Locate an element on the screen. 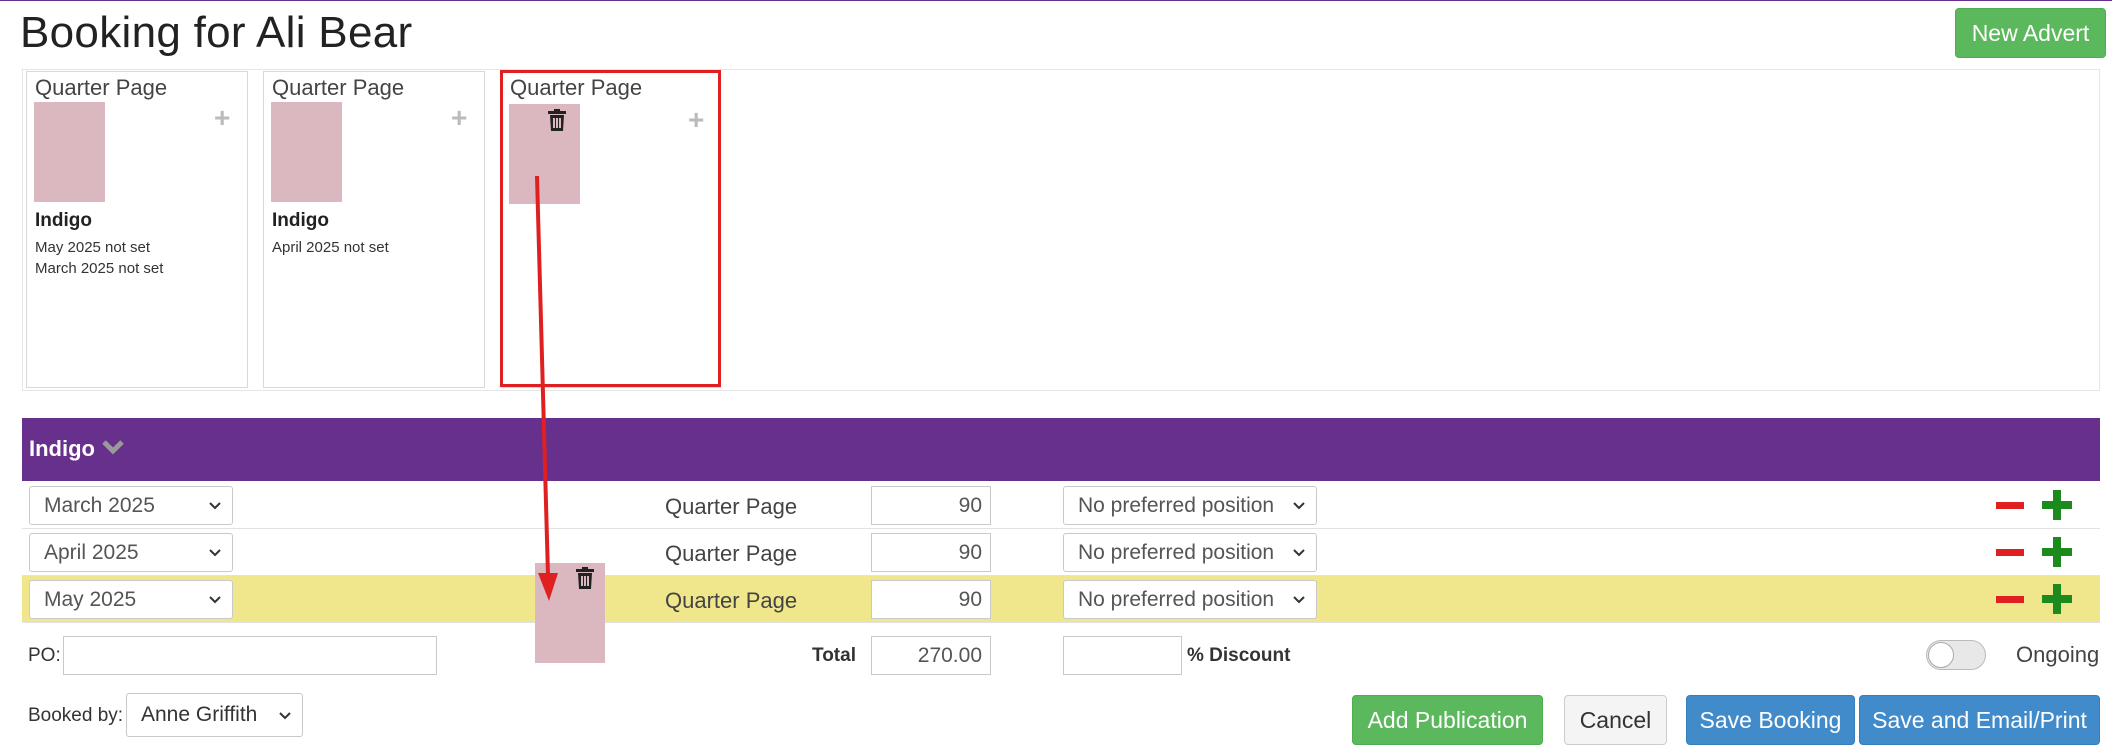 The width and height of the screenshot is (2112, 752). ongoing-label: Ongoing is located at coordinates (2058, 654).